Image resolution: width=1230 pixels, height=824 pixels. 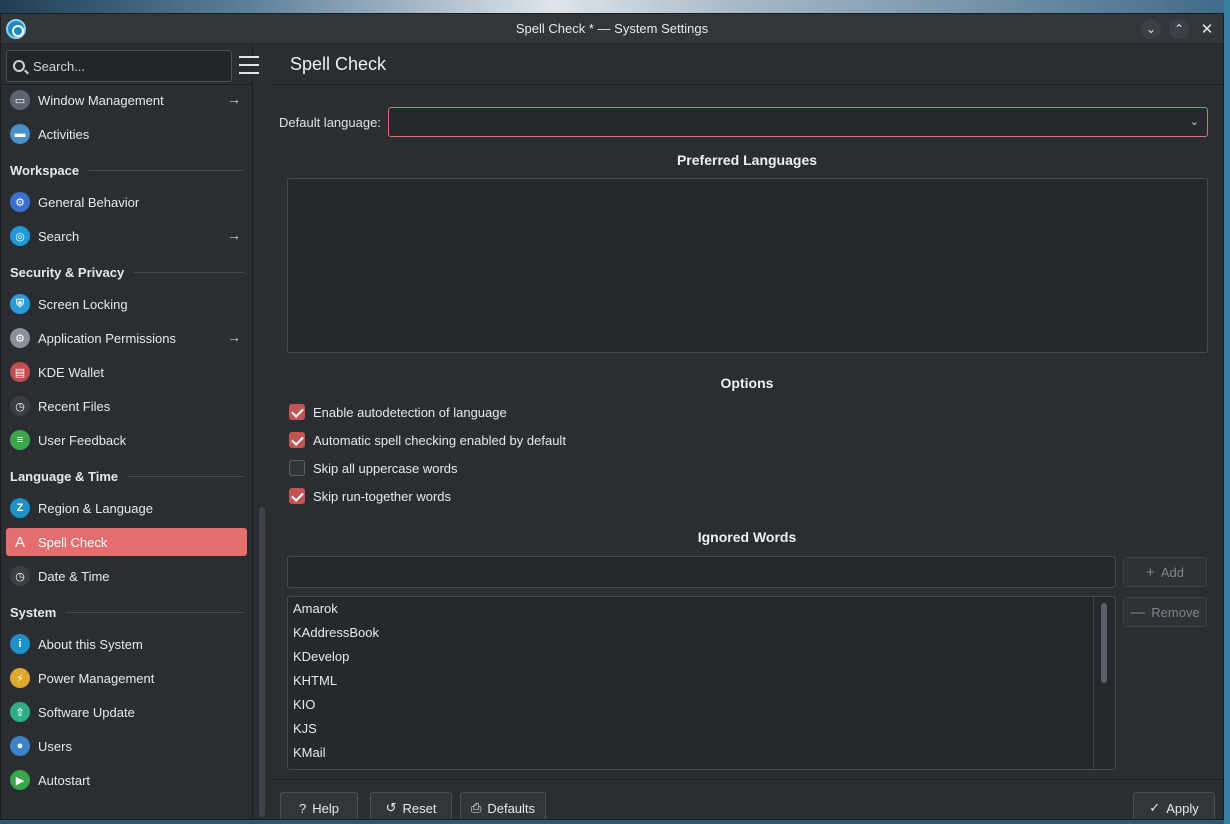 I want to click on default-language-select: ⌄, so click(x=797, y=122).